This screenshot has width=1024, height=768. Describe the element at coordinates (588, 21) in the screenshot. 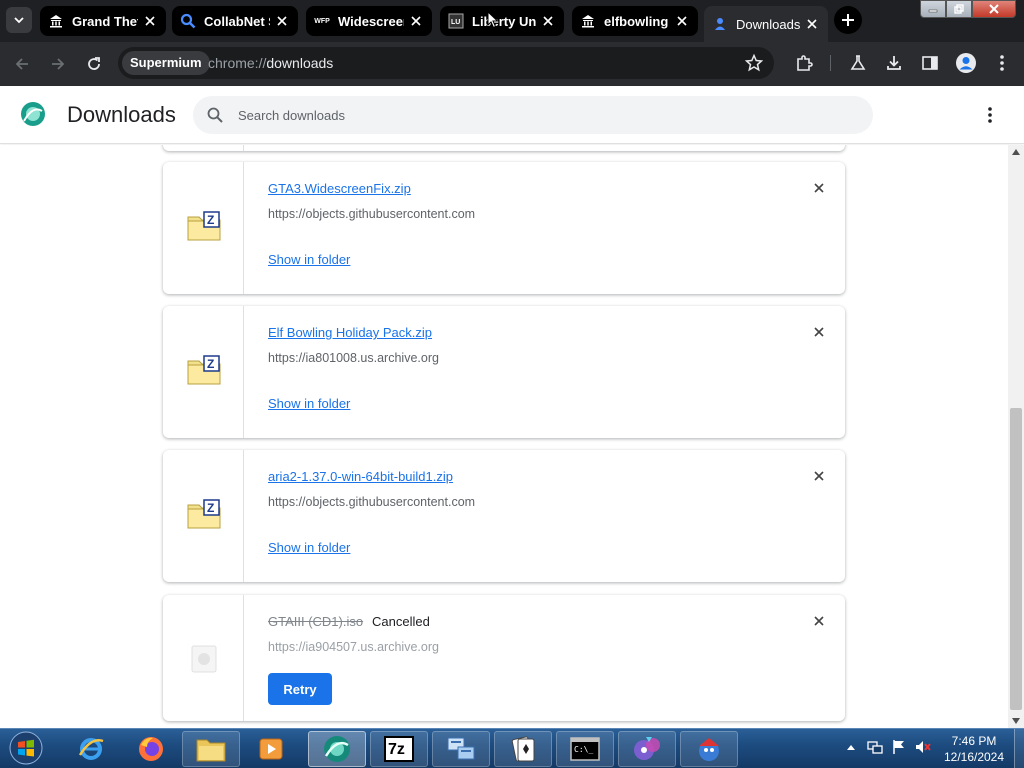

I see `institution-icon` at that location.